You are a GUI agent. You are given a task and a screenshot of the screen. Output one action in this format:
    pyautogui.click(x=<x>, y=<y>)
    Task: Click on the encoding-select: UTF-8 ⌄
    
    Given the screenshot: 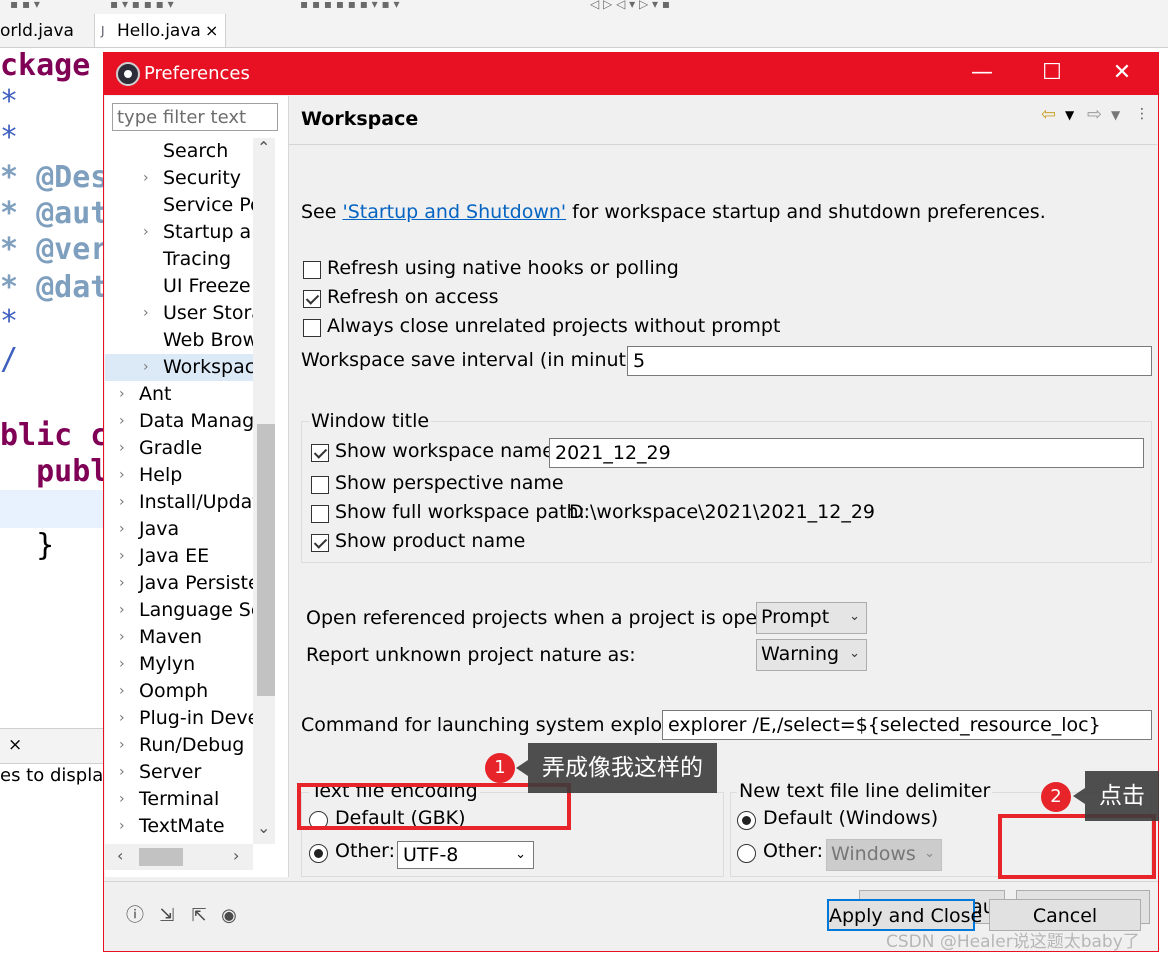 What is the action you would take?
    pyautogui.click(x=465, y=855)
    